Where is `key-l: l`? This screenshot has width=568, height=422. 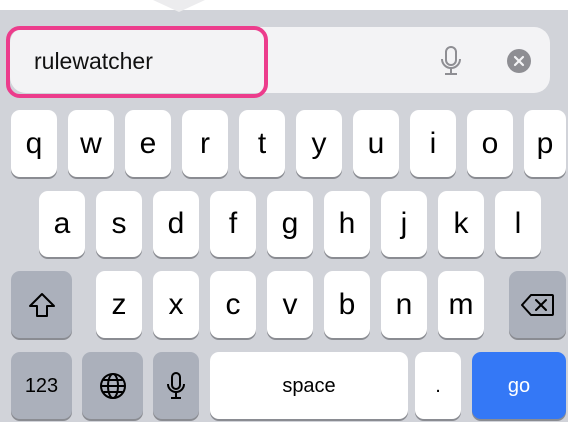 key-l: l is located at coordinates (518, 224).